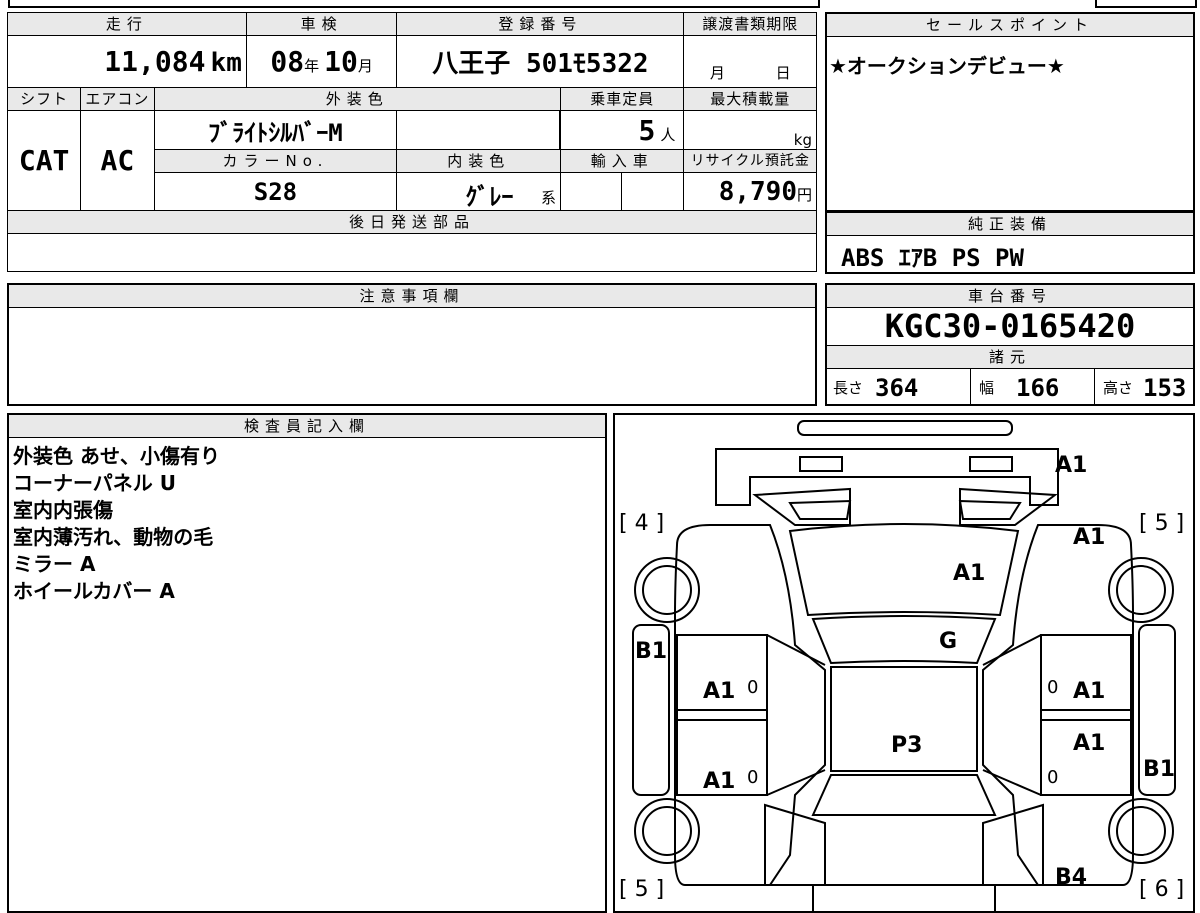 The image size is (1200, 913). What do you see at coordinates (947, 66) in the screenshot?
I see `sales-point-text: ★オークションデビュー★` at bounding box center [947, 66].